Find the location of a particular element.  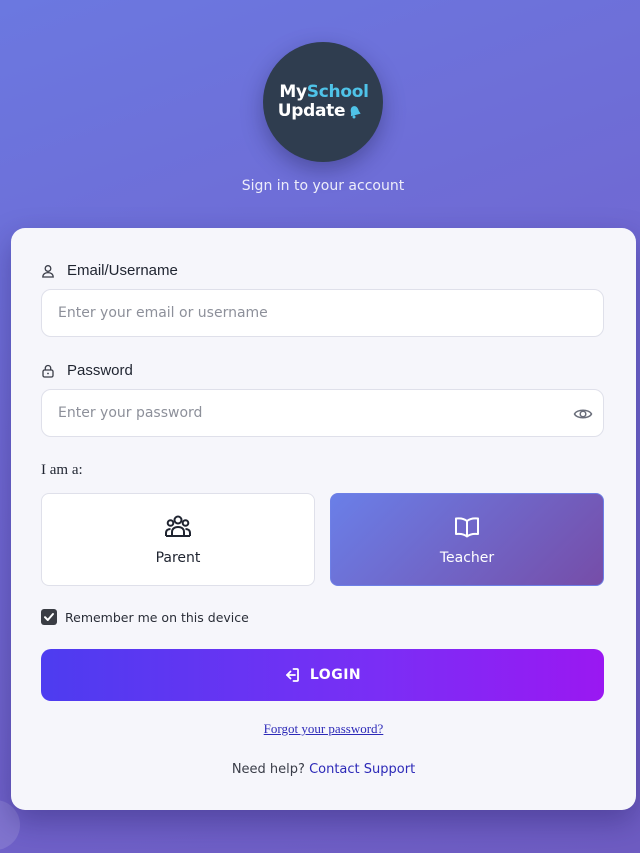

help-text: Need help? Contact Support is located at coordinates (323, 769).